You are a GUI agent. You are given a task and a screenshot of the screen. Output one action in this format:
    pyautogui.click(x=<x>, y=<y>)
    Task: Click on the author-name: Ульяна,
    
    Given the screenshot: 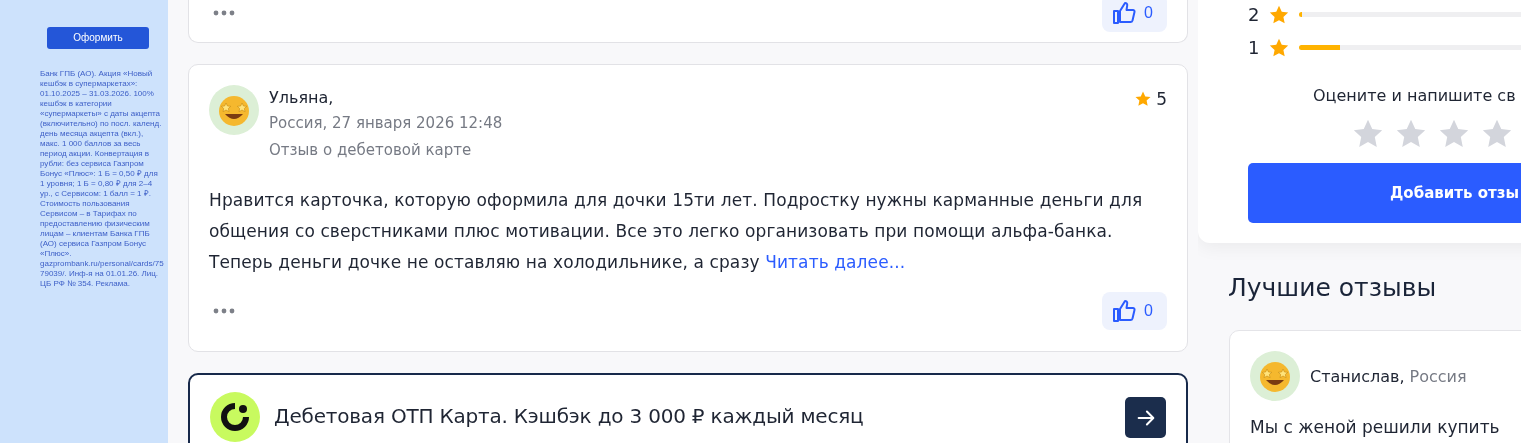 What is the action you would take?
    pyautogui.click(x=302, y=98)
    